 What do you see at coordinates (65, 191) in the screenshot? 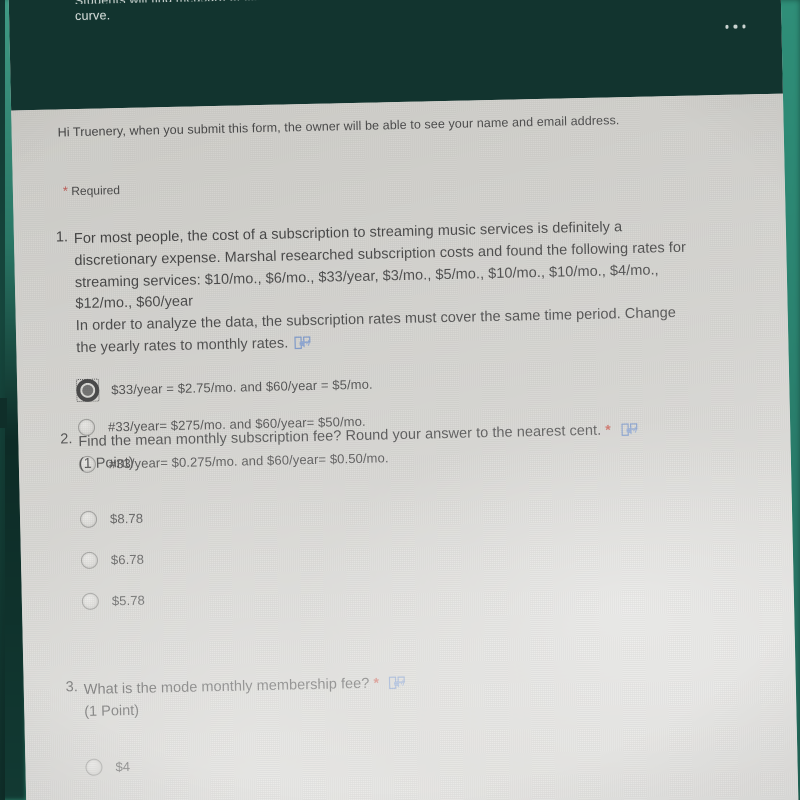
I see `required-star: *` at bounding box center [65, 191].